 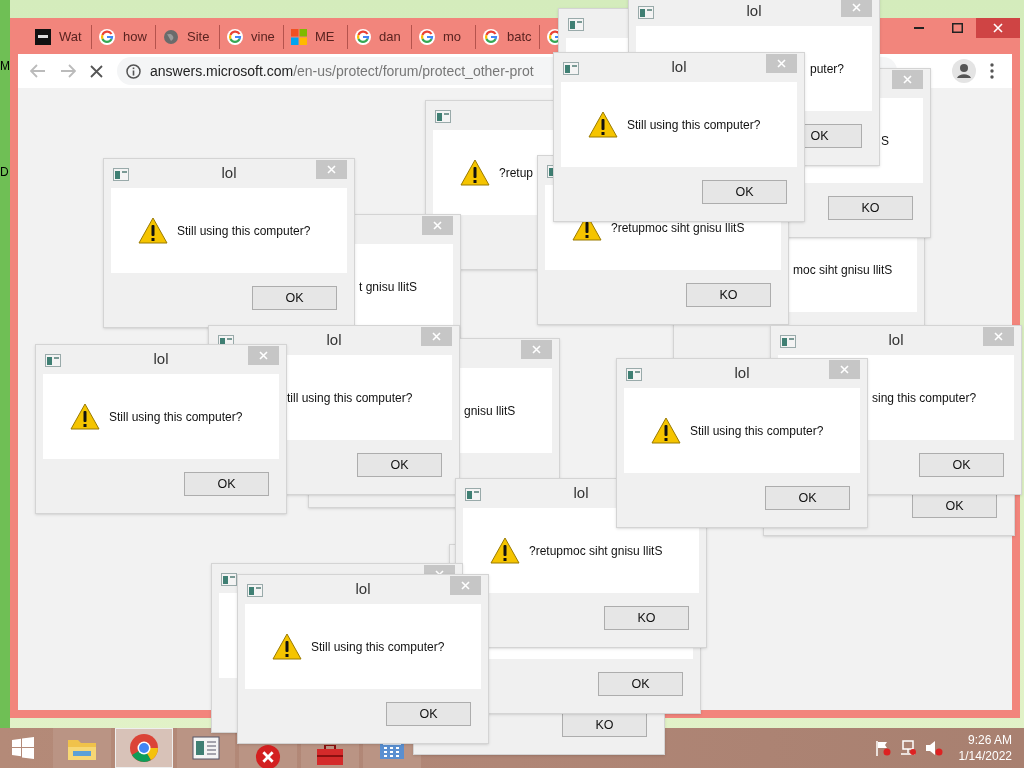 What do you see at coordinates (989, 740) in the screenshot?
I see `clock-time: 9:26 AM` at bounding box center [989, 740].